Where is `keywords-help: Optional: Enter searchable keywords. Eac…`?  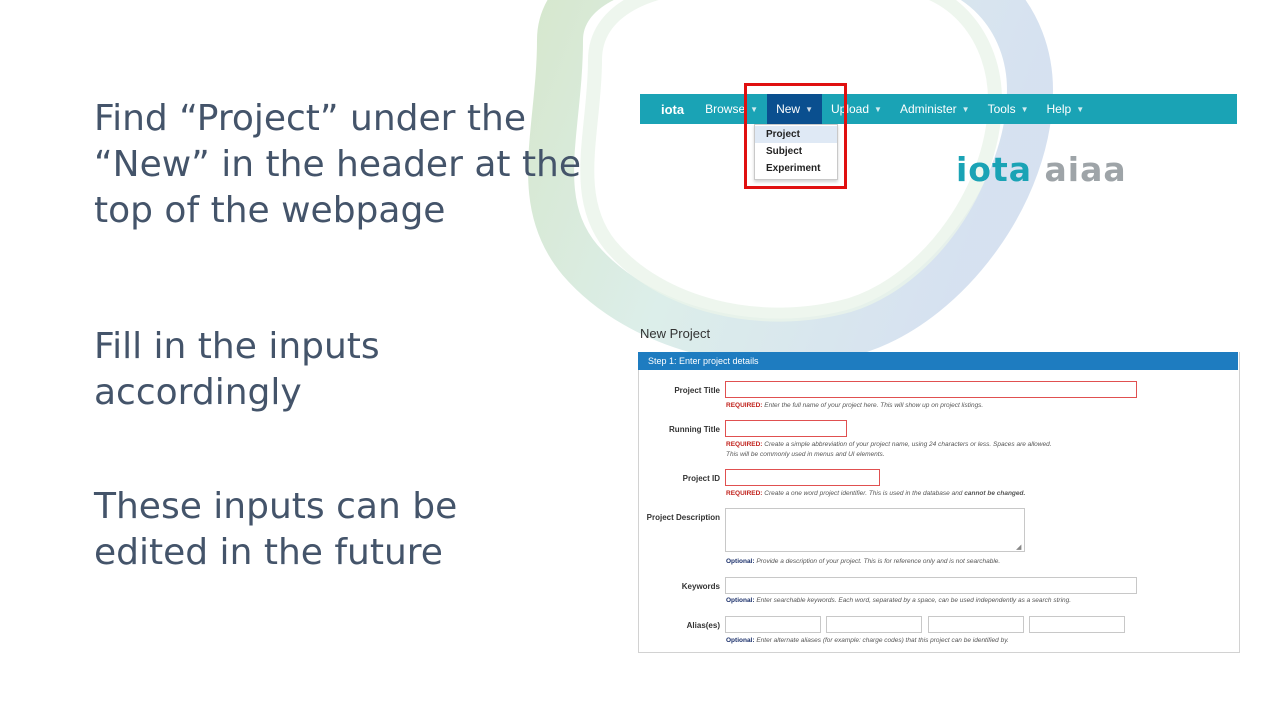
keywords-help: Optional: Enter searchable keywords. Eac… is located at coordinates (898, 601).